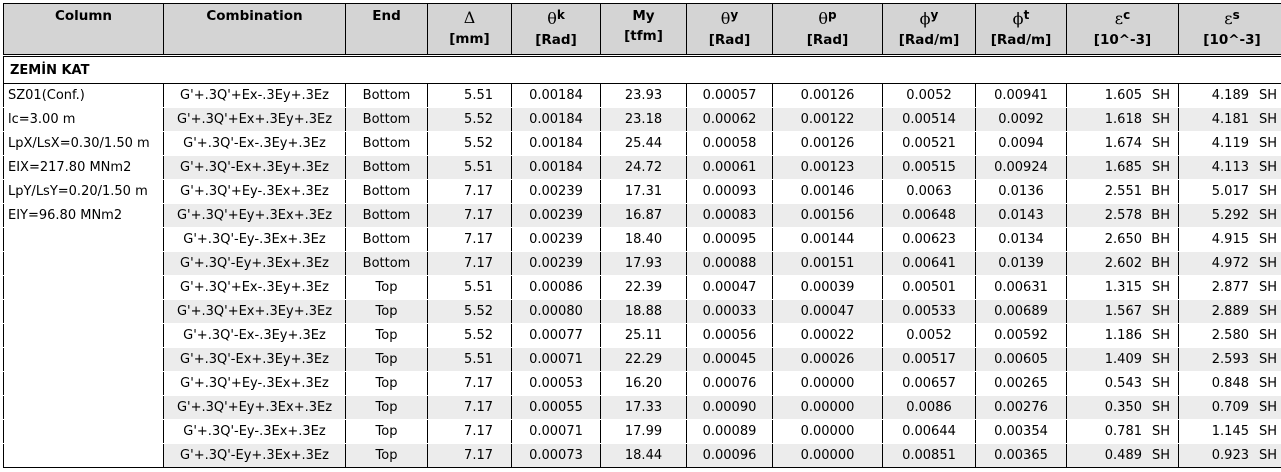 The image size is (1281, 472). Describe the element at coordinates (254, 455) in the screenshot. I see `cell-combination: G'+.3Q'-Ey+.3Ex+.3Ez` at that location.